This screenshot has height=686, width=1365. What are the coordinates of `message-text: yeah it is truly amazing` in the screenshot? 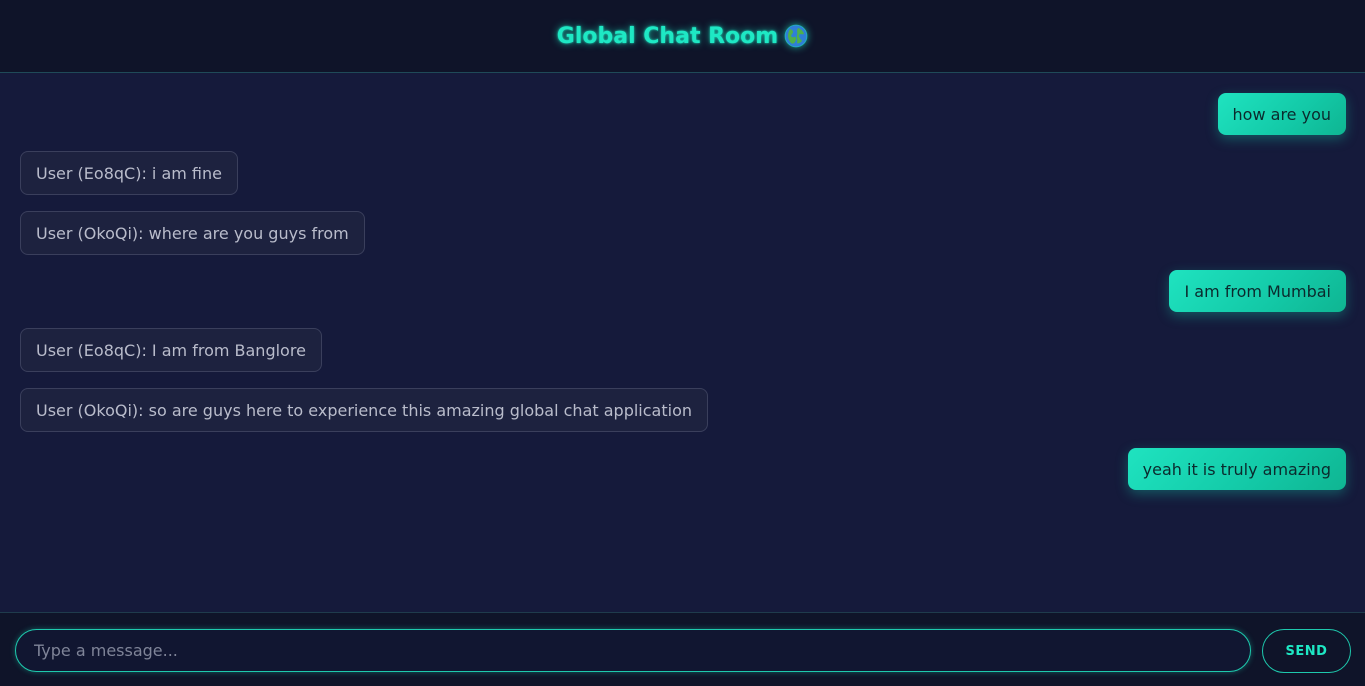 It's located at (1236, 469).